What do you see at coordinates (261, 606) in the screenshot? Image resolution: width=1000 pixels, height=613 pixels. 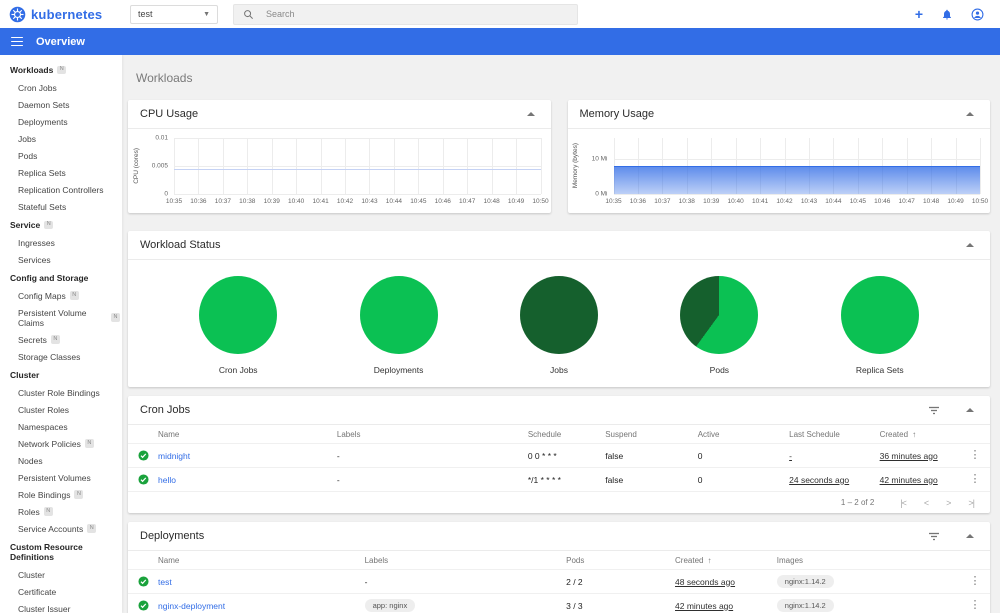 I see `deployment-link: nginx-deployment` at bounding box center [261, 606].